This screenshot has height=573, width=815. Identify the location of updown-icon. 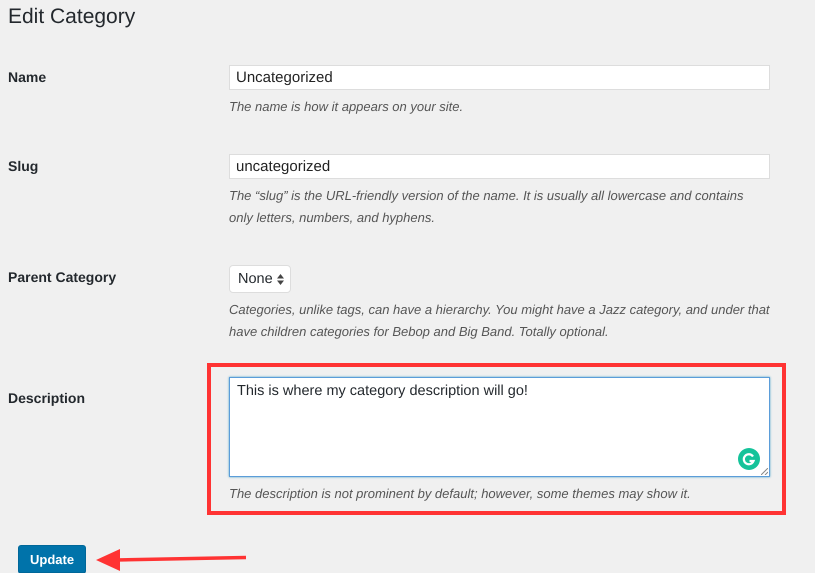
(280, 279).